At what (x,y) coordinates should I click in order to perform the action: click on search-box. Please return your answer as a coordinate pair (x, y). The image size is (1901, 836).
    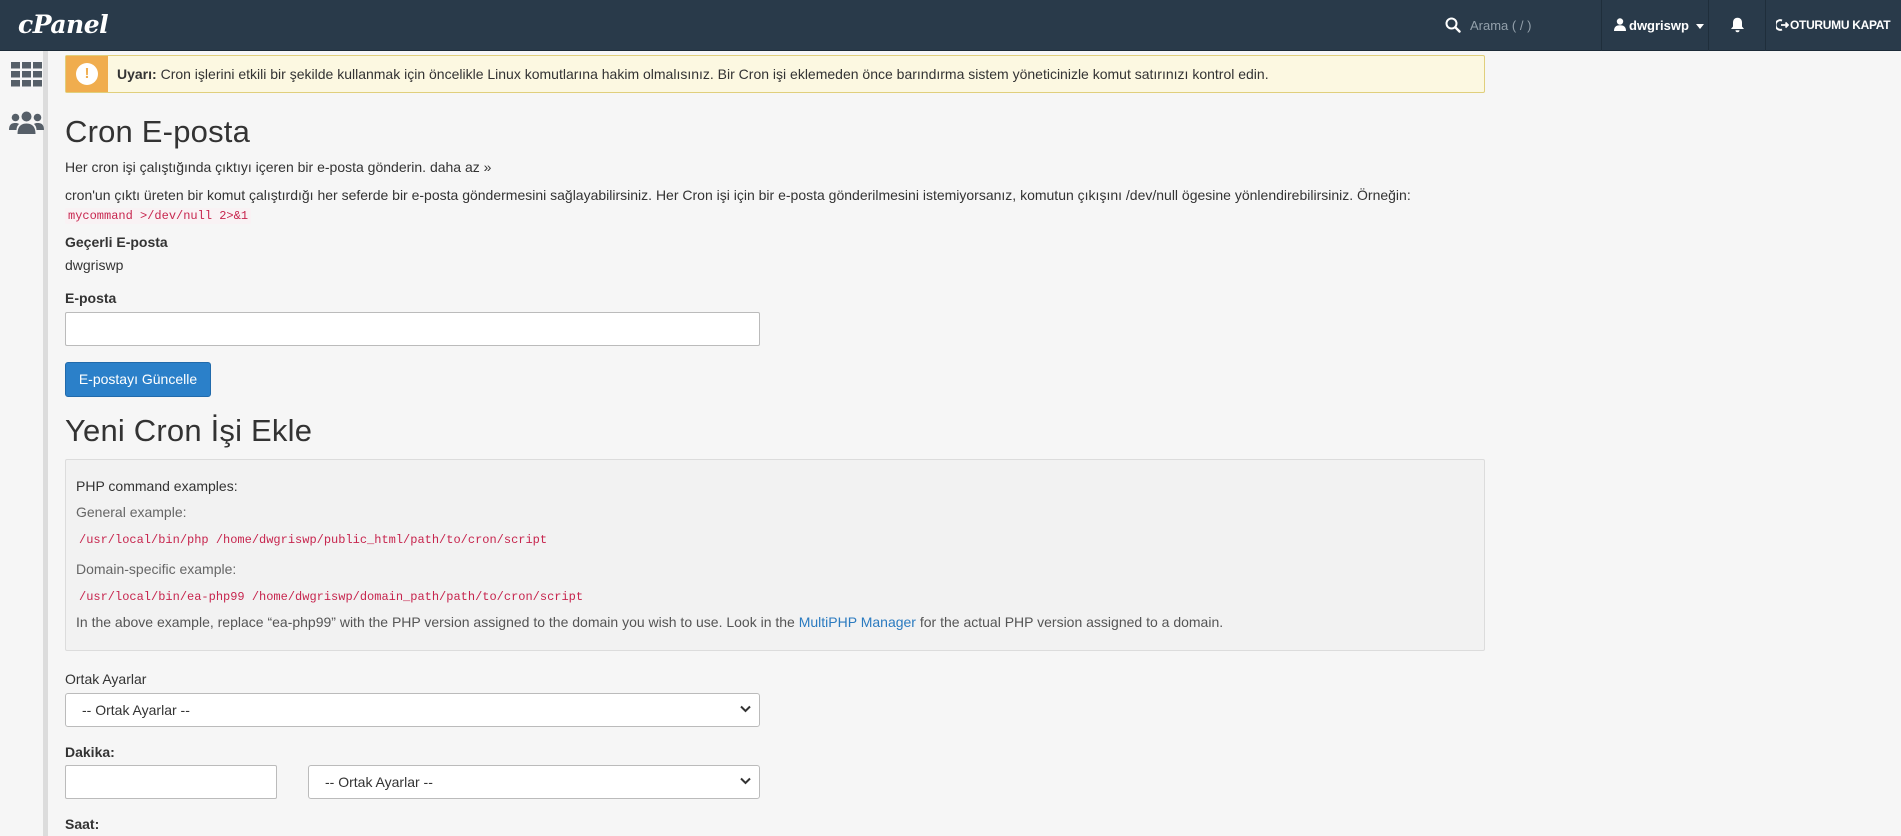
    Looking at the image, I should click on (1515, 25).